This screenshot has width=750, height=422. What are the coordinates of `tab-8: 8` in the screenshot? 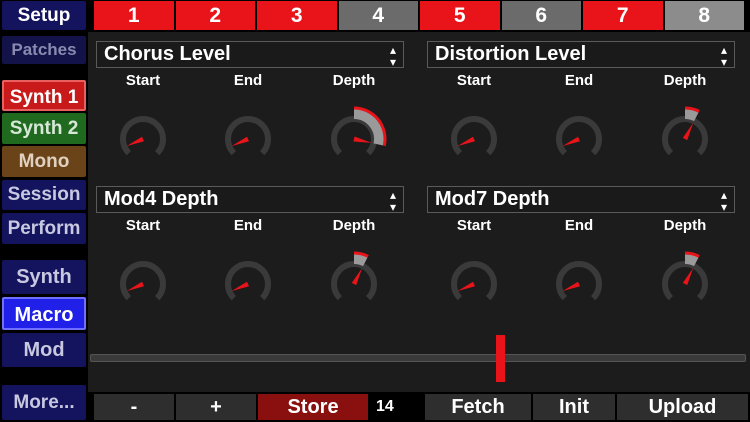 It's located at (704, 15).